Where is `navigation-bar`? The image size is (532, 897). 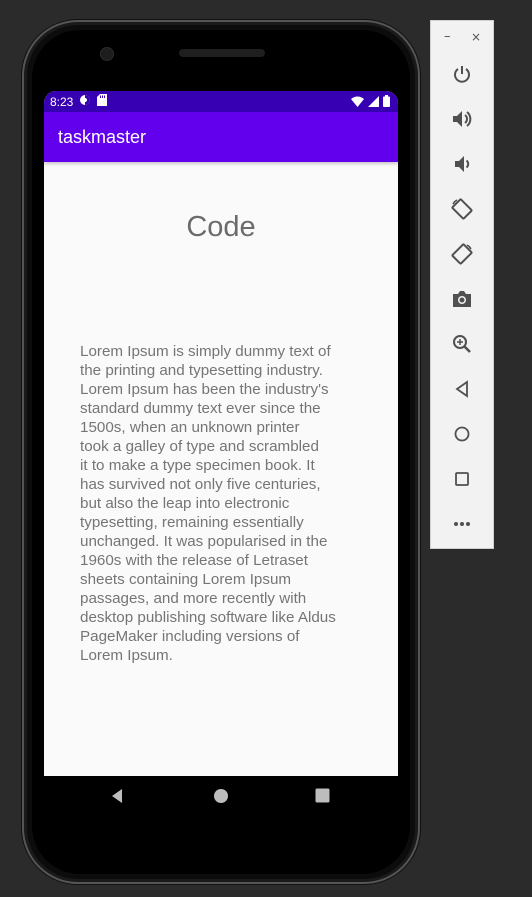 navigation-bar is located at coordinates (221, 798).